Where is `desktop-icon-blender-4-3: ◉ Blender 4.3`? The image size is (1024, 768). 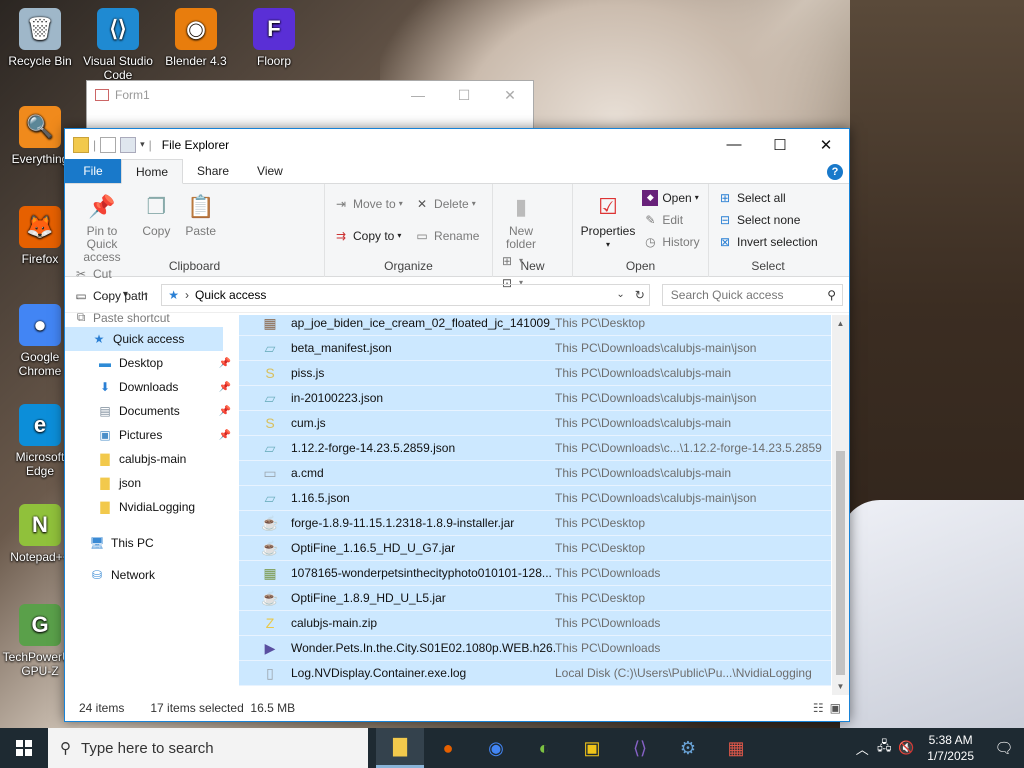 desktop-icon-blender-4-3: ◉ Blender 4.3 is located at coordinates (196, 38).